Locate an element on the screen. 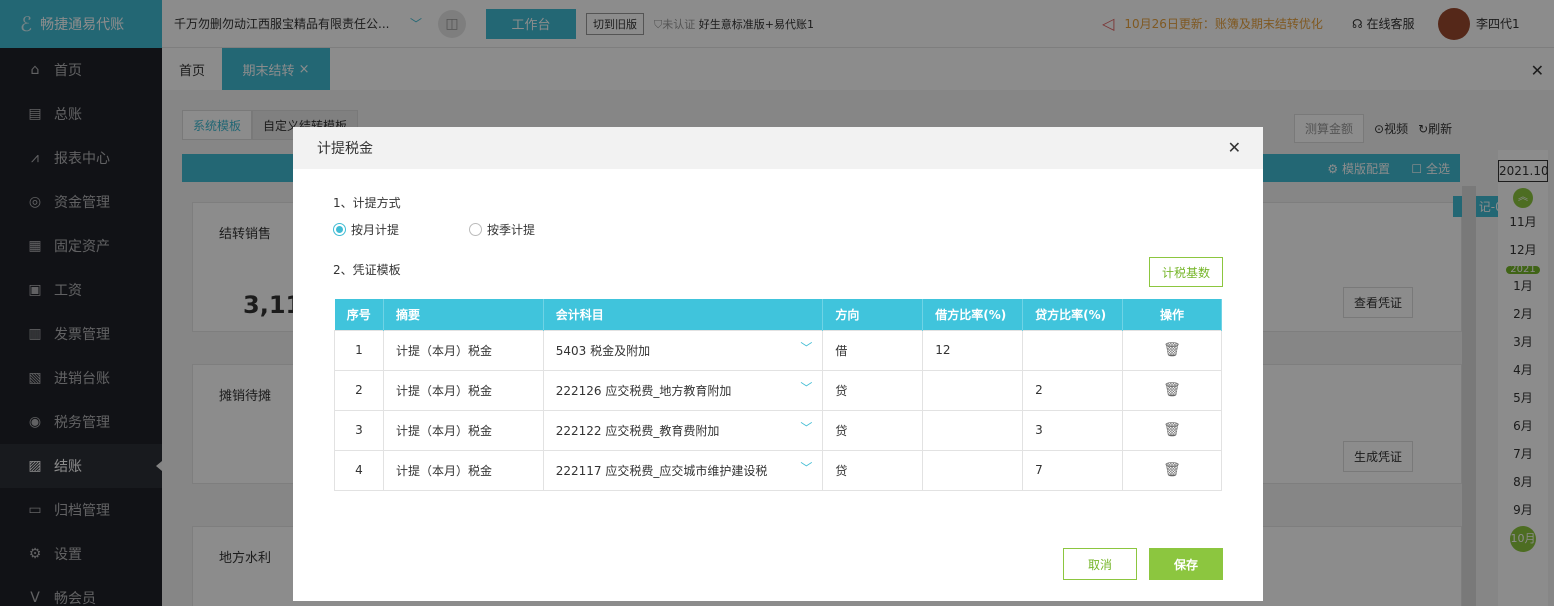  table-row: 1 计提（本月）税金 5403 税金及附加 ﹀ 借 12 🗑︎ is located at coordinates (778, 350).